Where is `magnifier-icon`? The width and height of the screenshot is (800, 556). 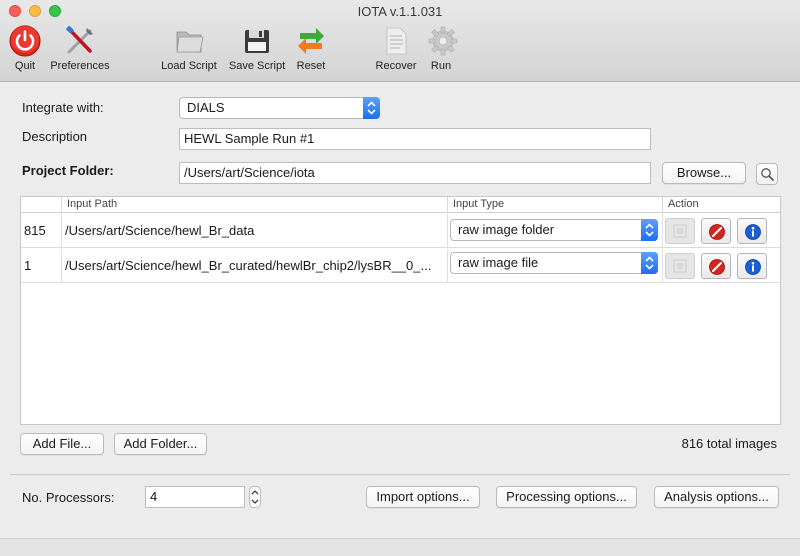 magnifier-icon is located at coordinates (767, 174).